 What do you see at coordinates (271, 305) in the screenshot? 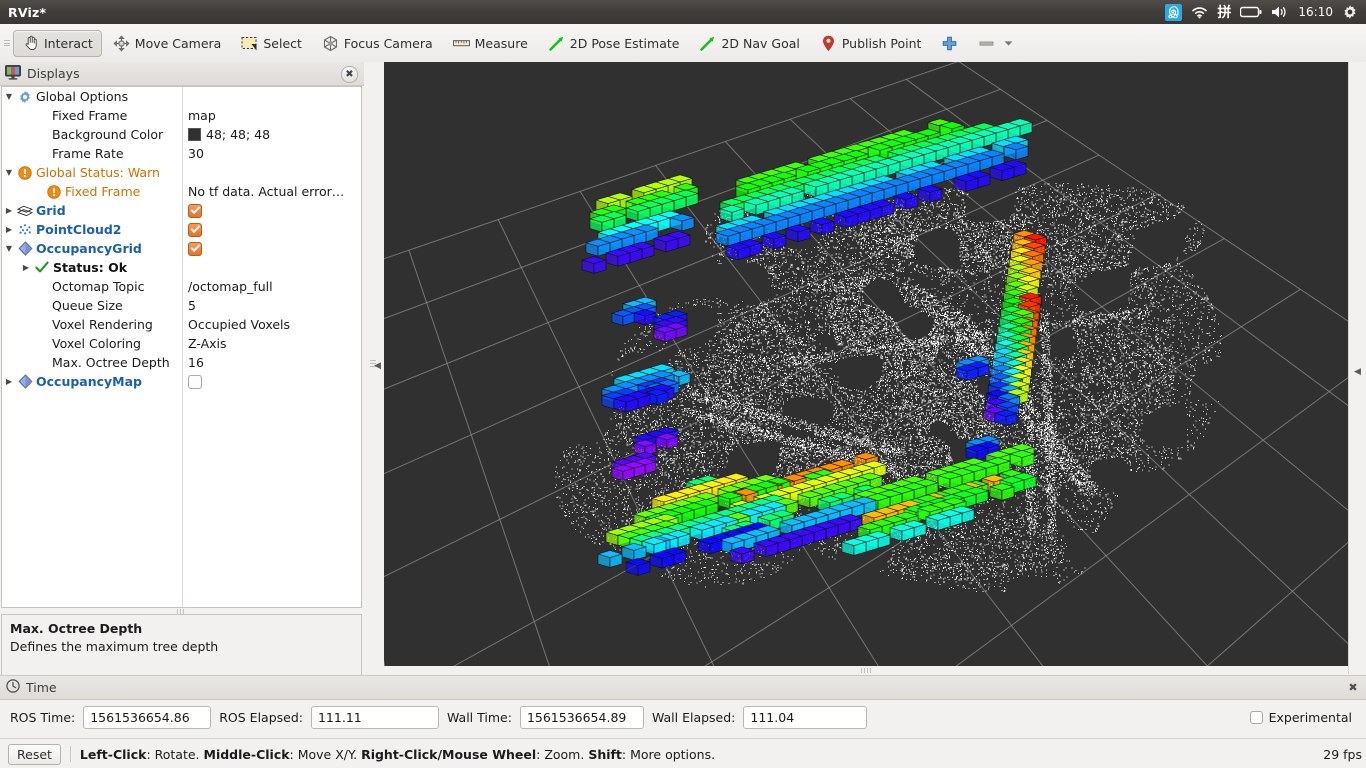
I see `display-row-value-cell: 5` at bounding box center [271, 305].